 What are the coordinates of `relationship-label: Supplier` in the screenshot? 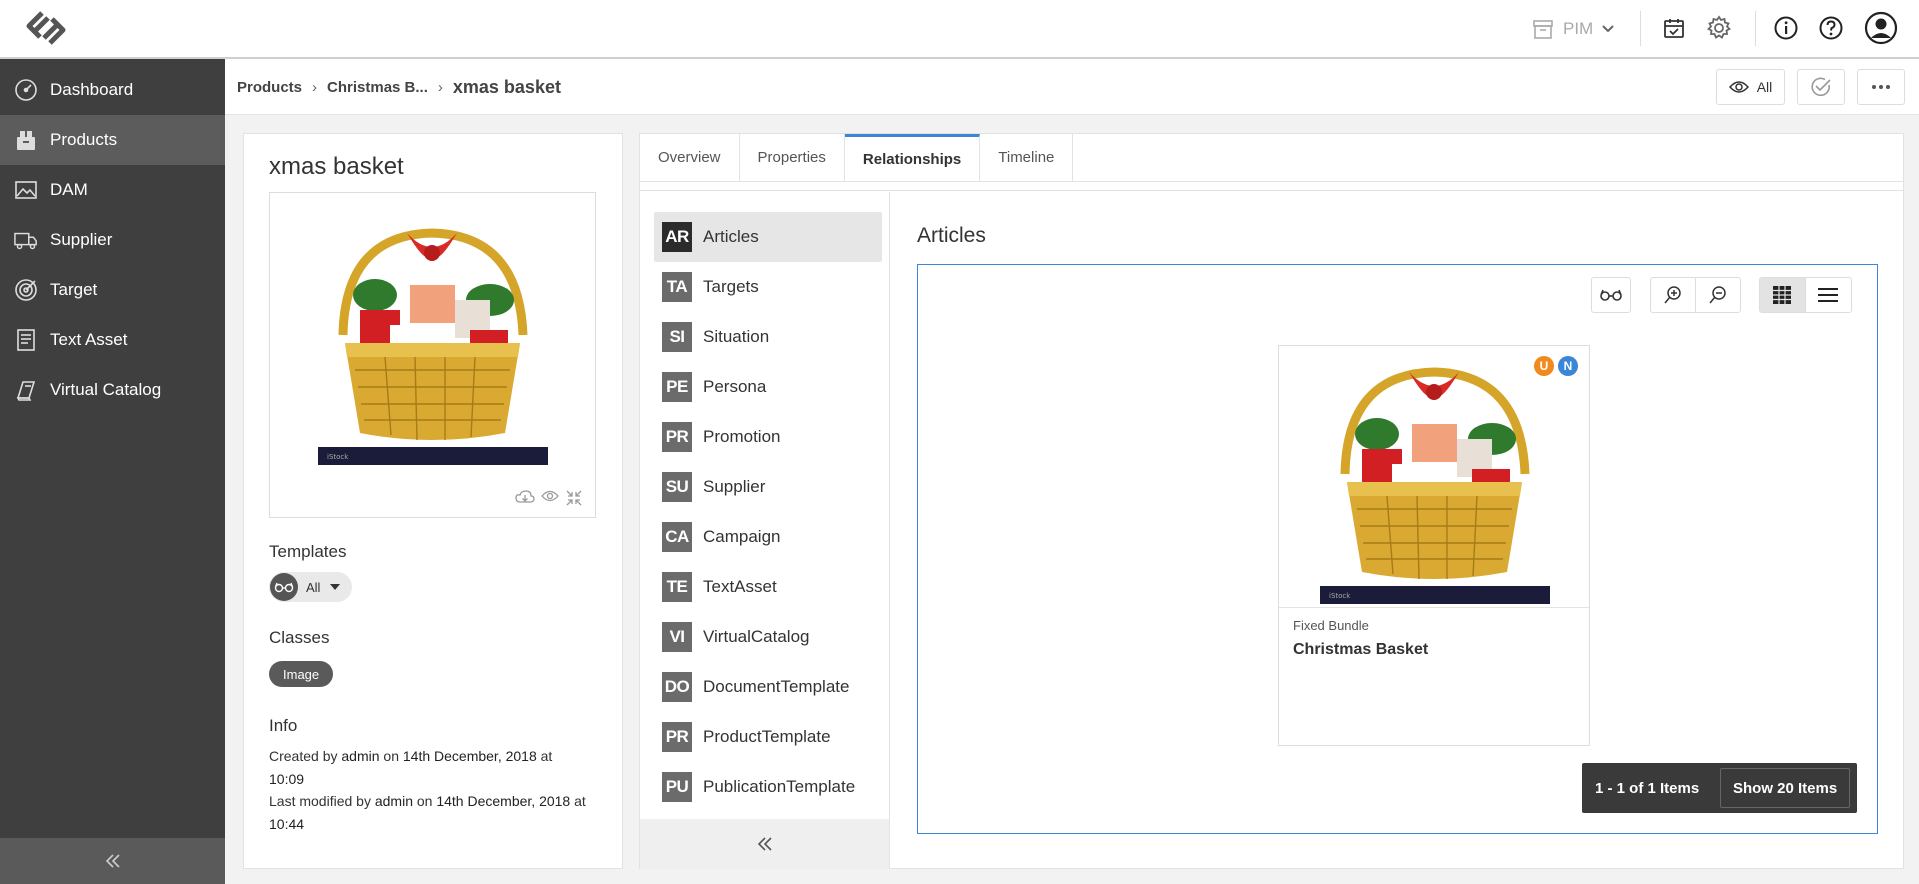 It's located at (734, 486).